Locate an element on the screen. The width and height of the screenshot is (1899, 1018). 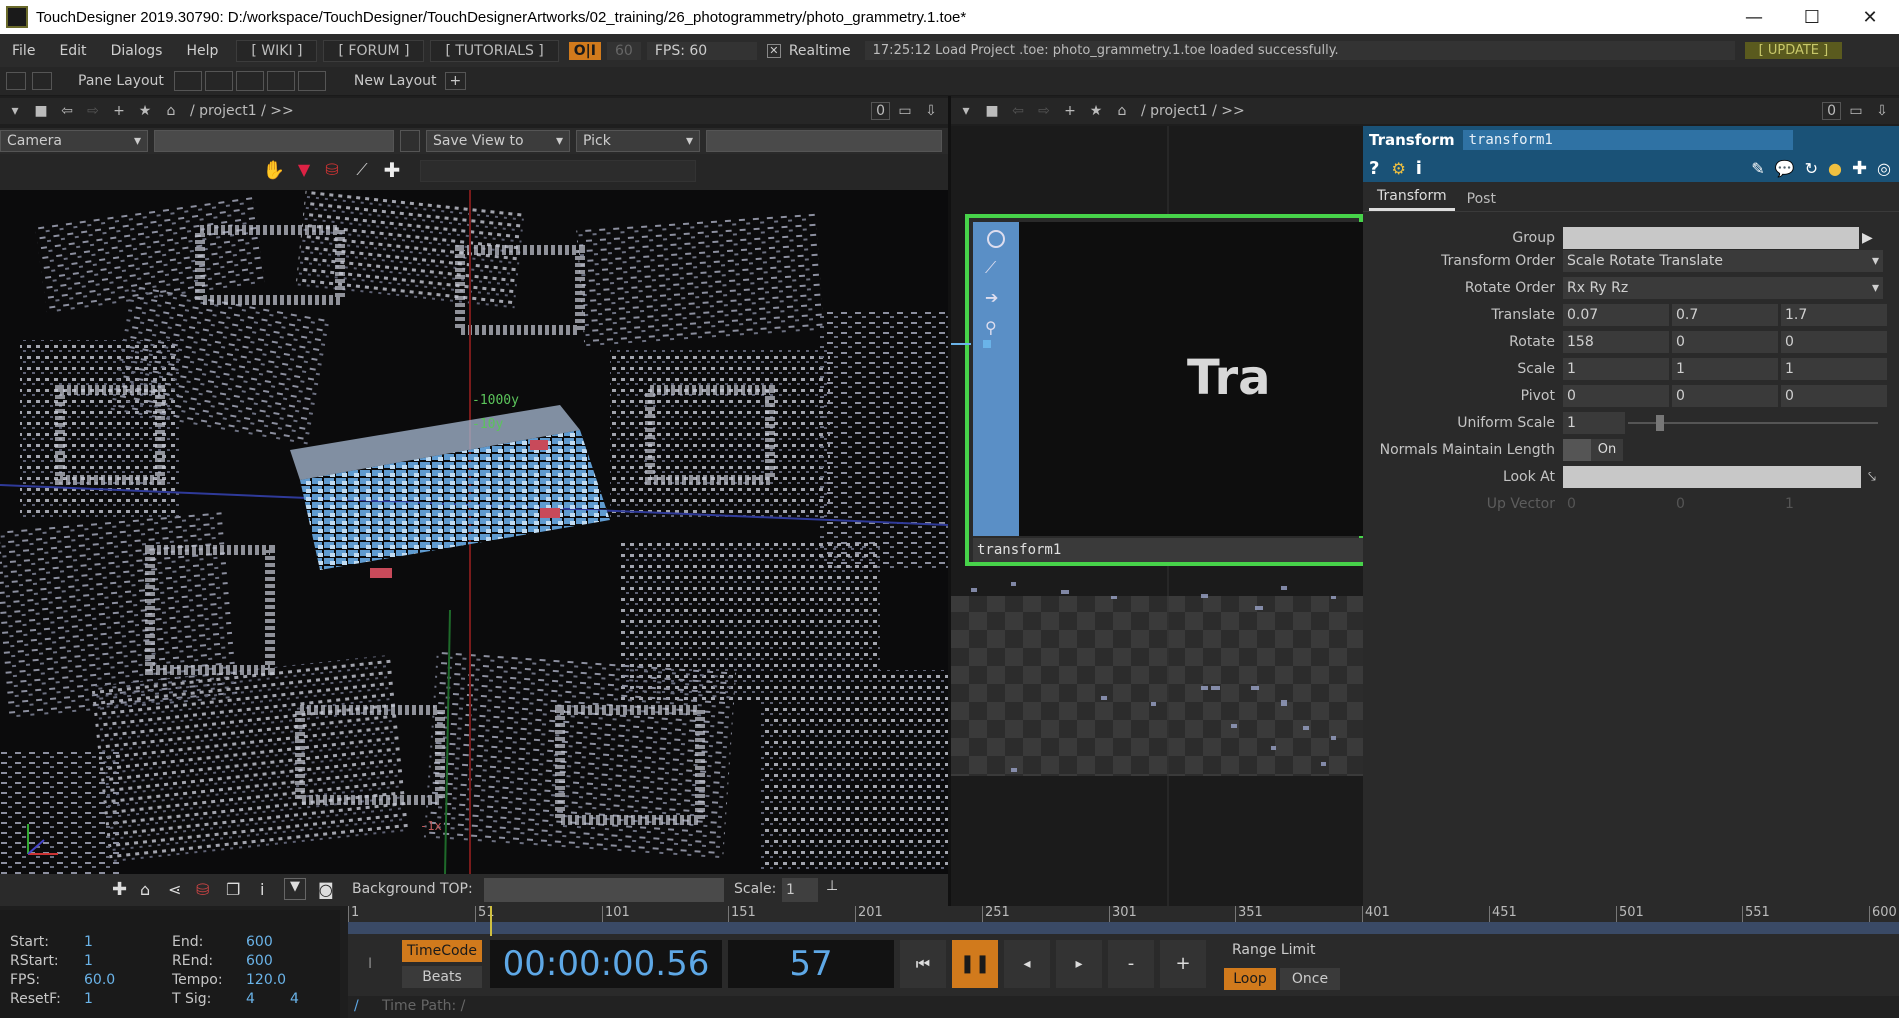
node-arrow-icon: ➔ is located at coordinates (991, 297).